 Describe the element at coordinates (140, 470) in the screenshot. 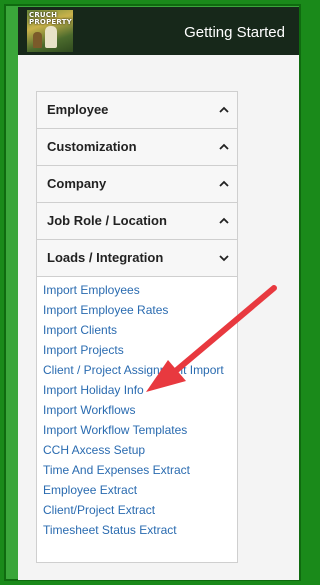

I see `link-time-and-expenses-extract: Time And Expenses Extract` at that location.